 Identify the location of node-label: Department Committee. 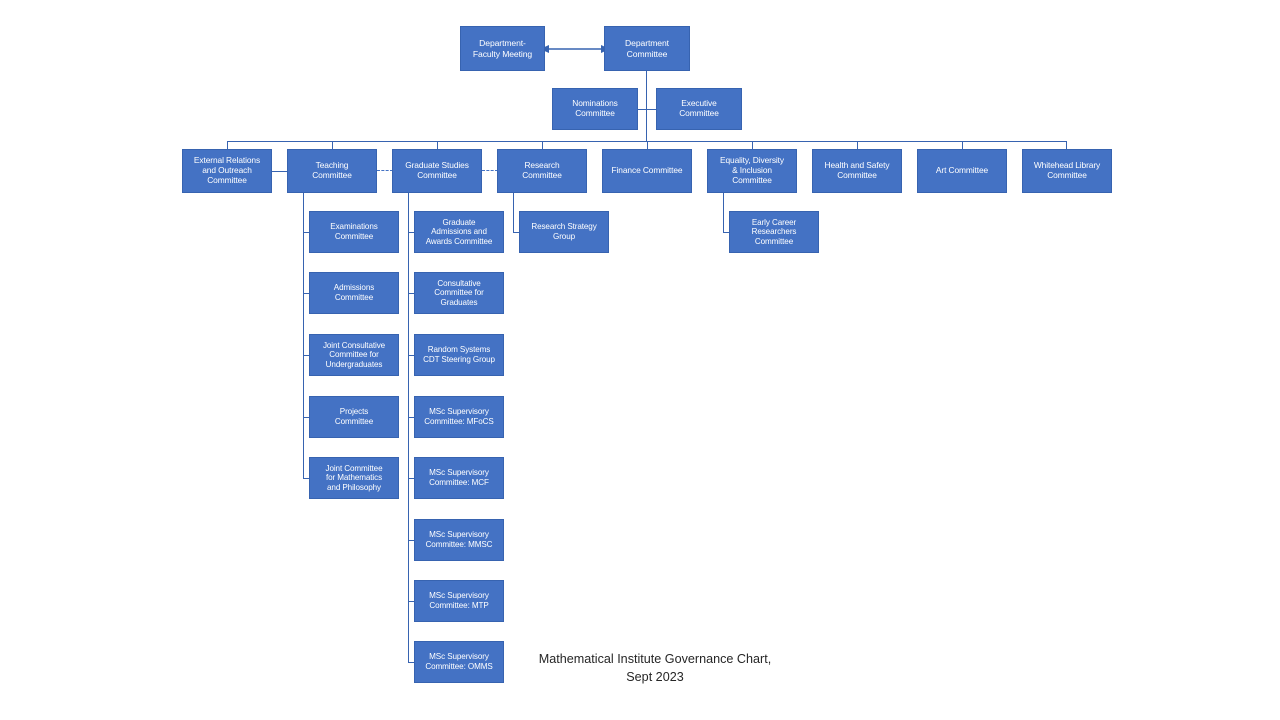
(647, 48).